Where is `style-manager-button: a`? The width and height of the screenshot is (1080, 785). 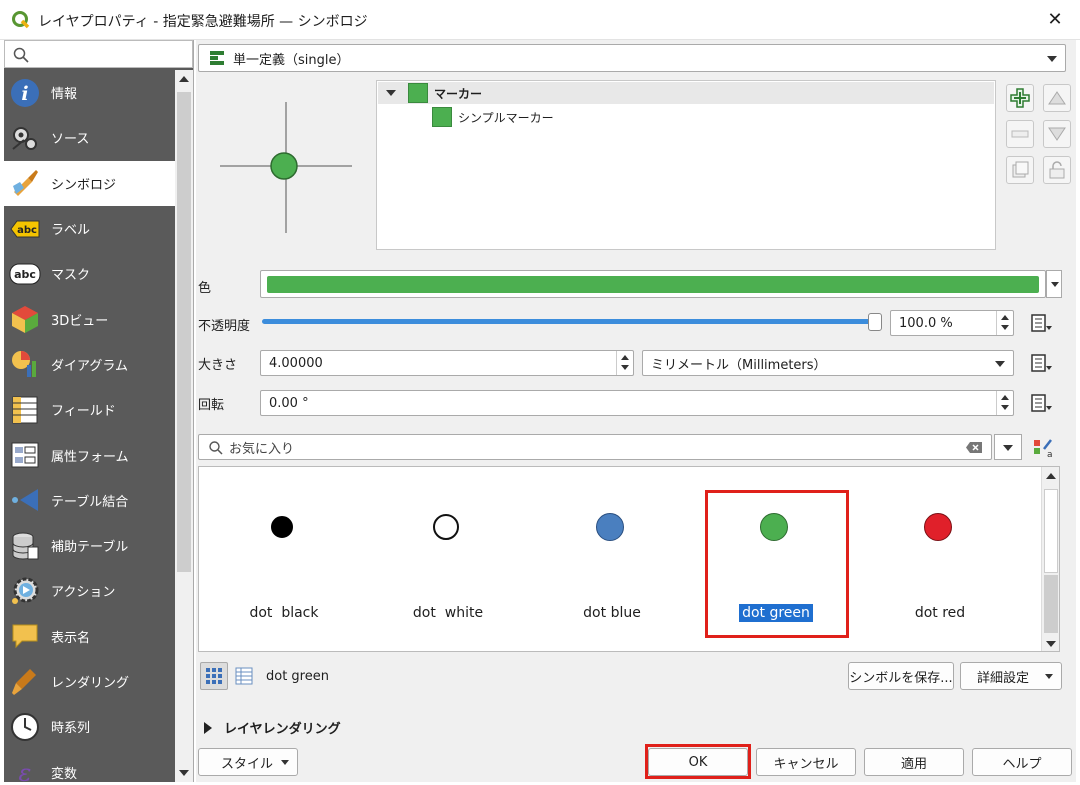
style-manager-button: a is located at coordinates (1043, 448).